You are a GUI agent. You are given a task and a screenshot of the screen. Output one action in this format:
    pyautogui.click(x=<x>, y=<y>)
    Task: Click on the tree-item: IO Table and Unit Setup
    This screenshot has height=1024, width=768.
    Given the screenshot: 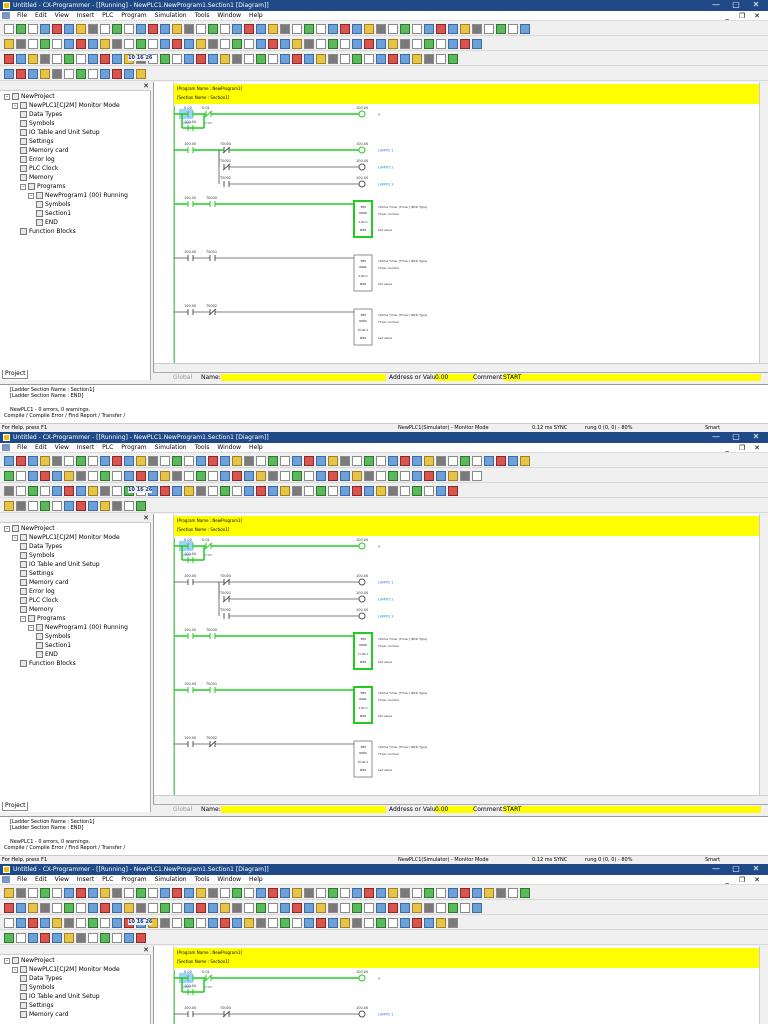 What is the action you would take?
    pyautogui.click(x=60, y=564)
    